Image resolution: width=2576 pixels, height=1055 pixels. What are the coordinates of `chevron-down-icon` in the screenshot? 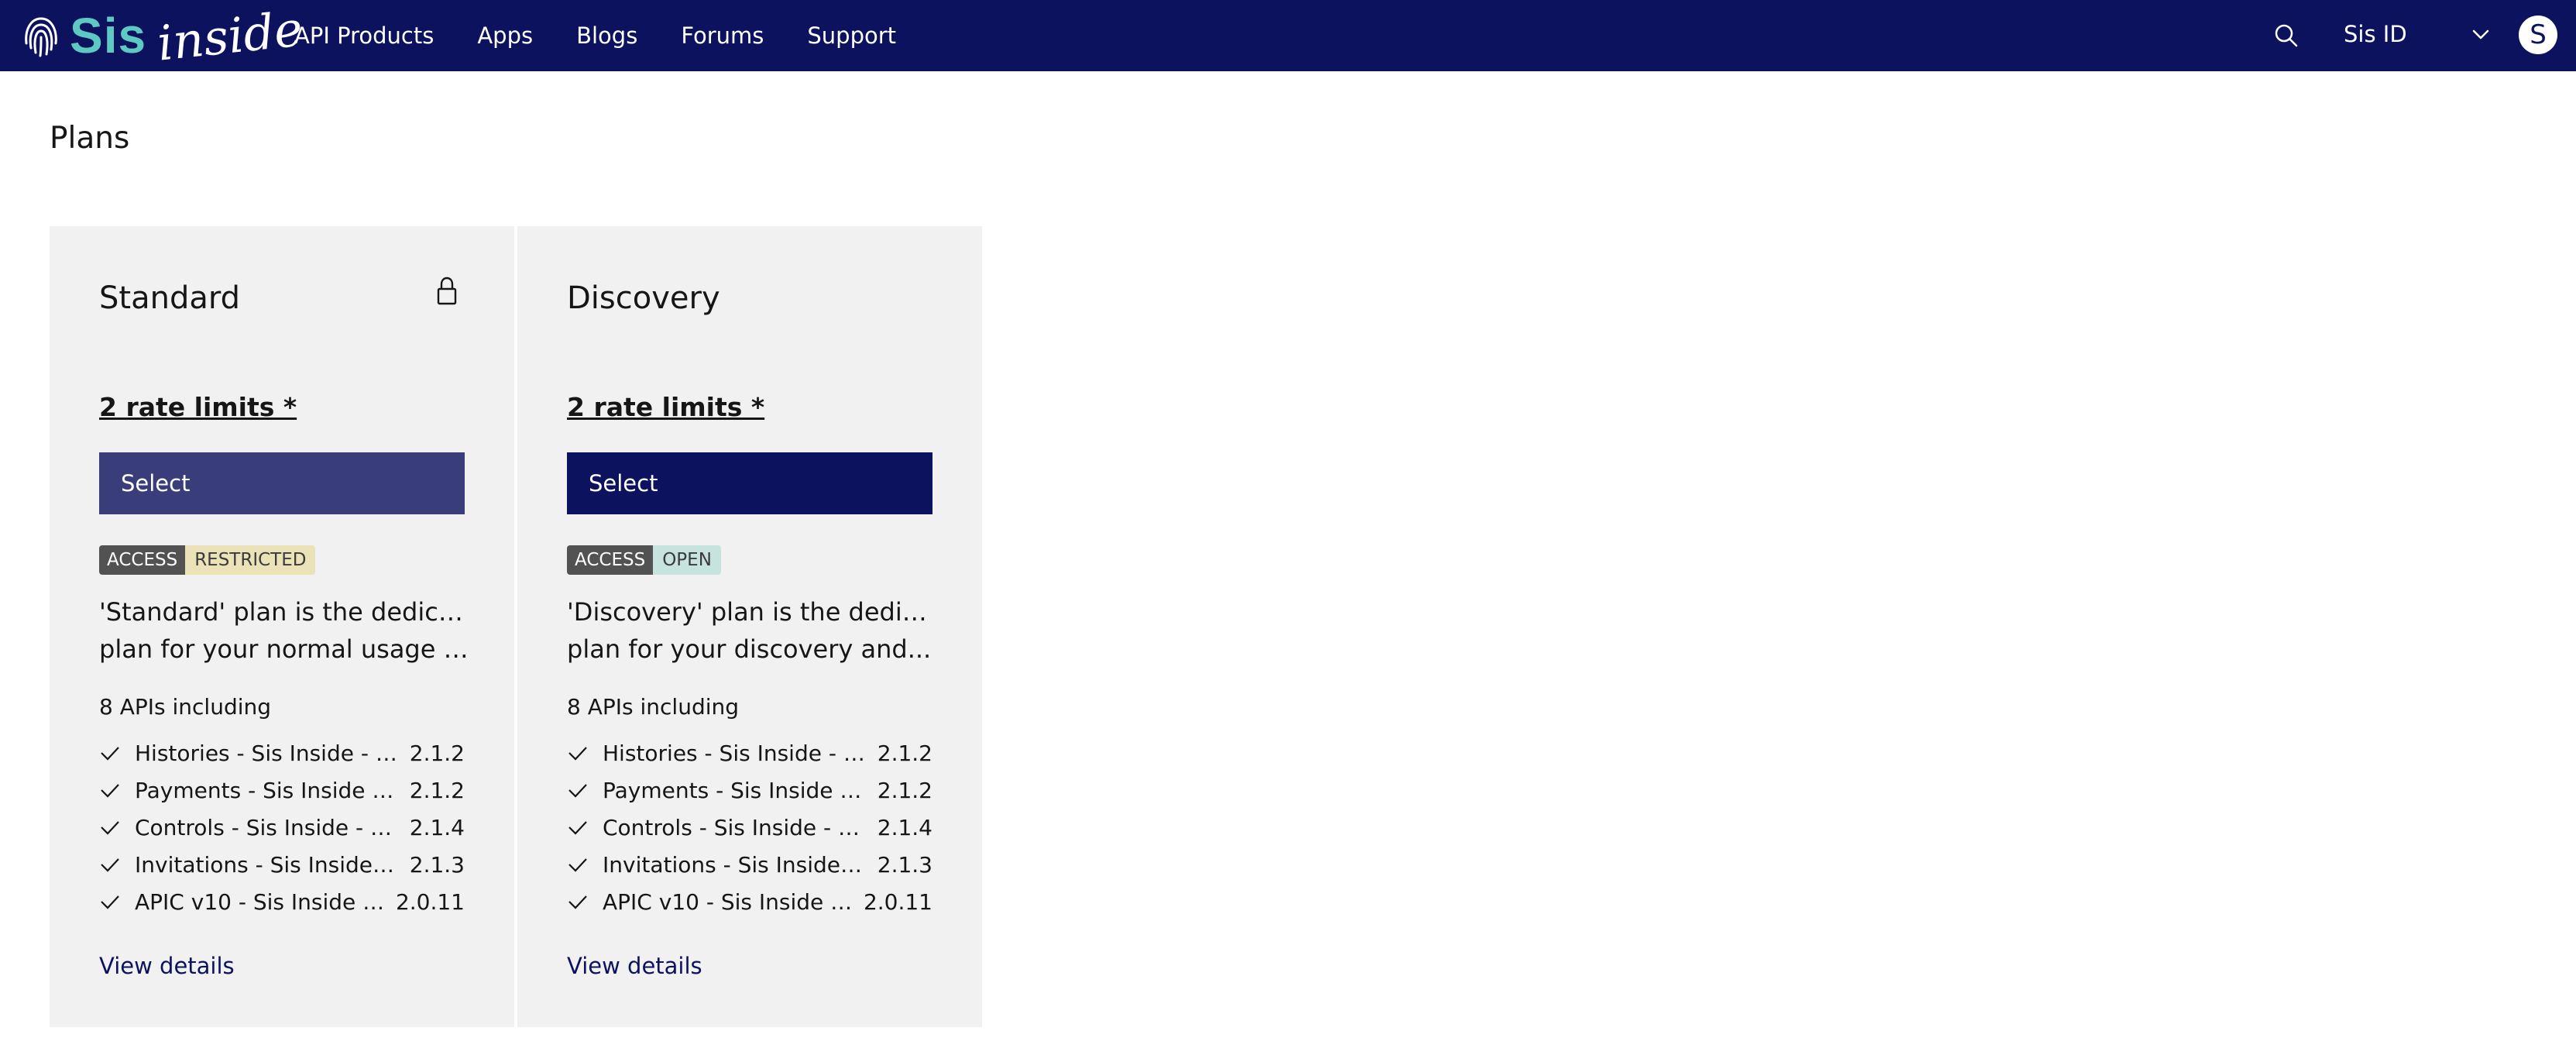 It's located at (2480, 34).